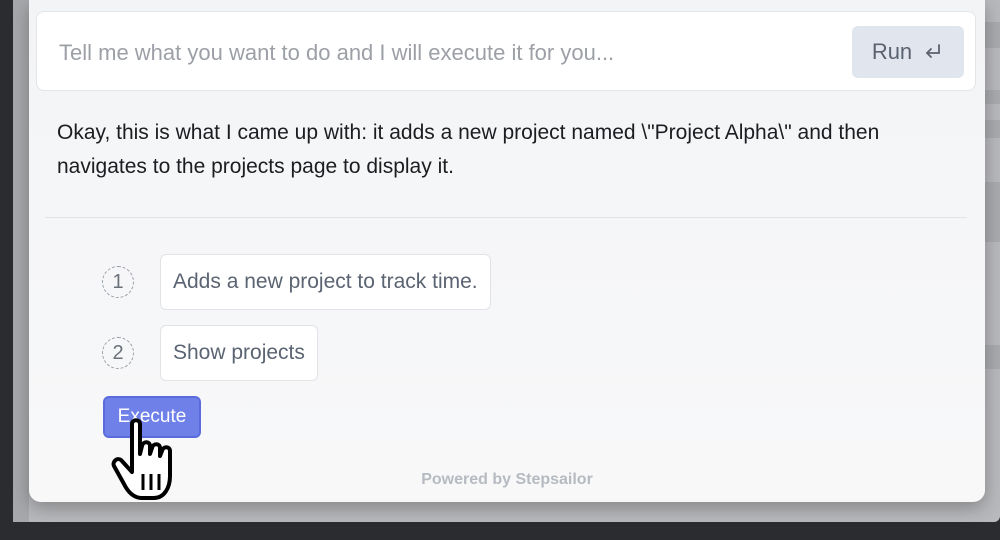 The image size is (1000, 540). I want to click on background-sidebar, so click(21, 261).